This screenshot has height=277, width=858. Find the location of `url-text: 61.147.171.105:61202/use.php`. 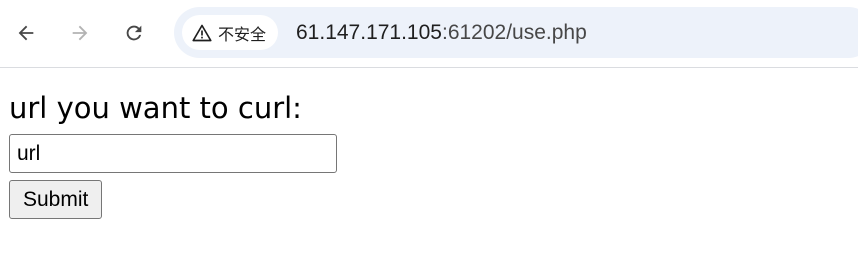

url-text: 61.147.171.105:61202/use.php is located at coordinates (441, 32).